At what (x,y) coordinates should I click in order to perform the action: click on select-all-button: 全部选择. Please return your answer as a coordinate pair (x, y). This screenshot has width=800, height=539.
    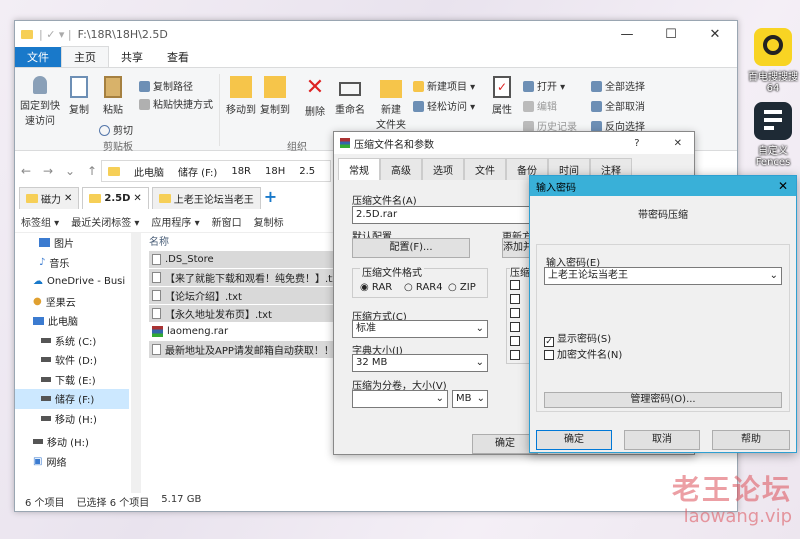
    Looking at the image, I should click on (618, 85).